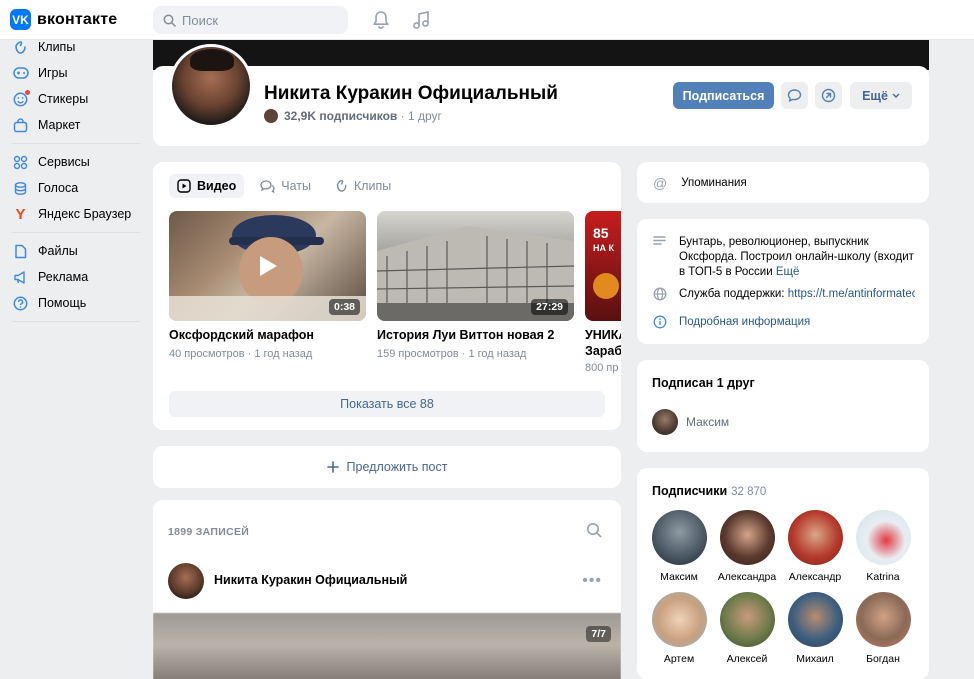 This screenshot has height=679, width=974. Describe the element at coordinates (744, 324) in the screenshot. I see `details-link: Подробная информация` at that location.